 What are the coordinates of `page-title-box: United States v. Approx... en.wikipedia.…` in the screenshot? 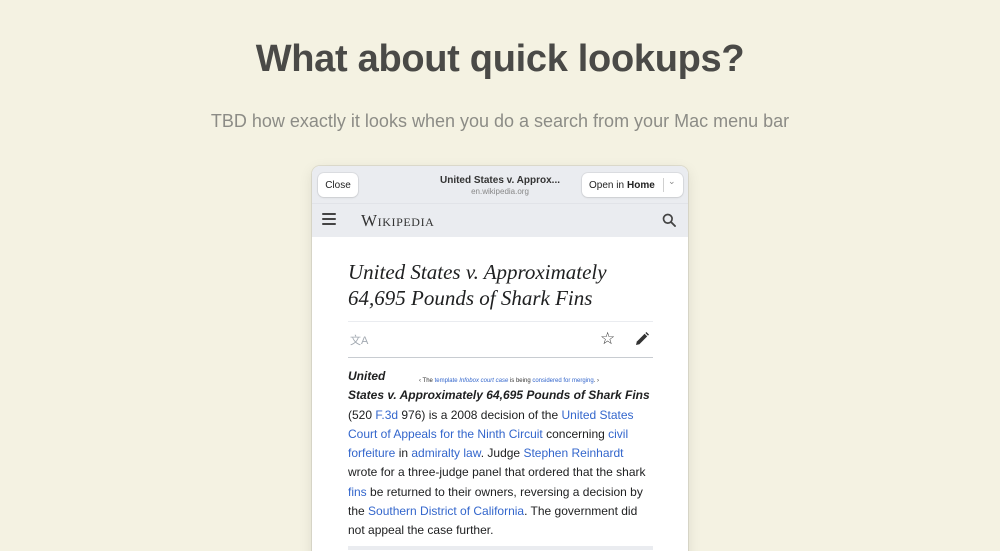 It's located at (500, 185).